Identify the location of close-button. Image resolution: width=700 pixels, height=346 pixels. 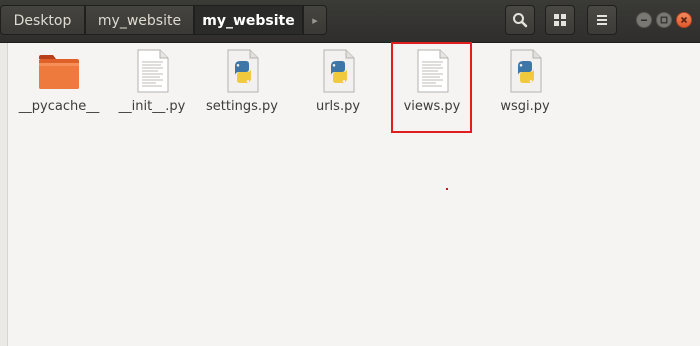
(684, 20).